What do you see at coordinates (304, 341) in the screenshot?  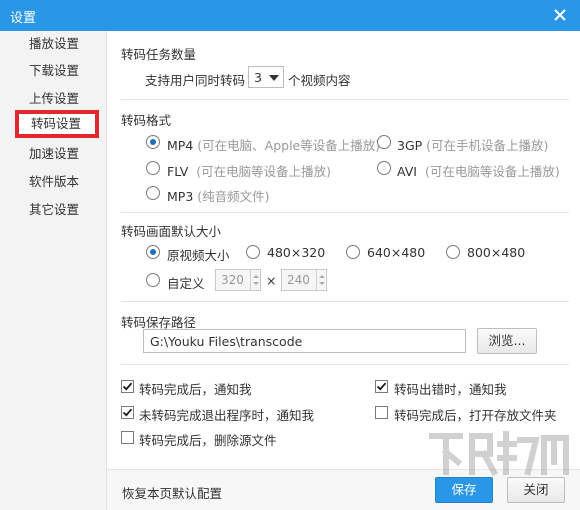 I see `save-path-field: G:\Youku Files\transcode` at bounding box center [304, 341].